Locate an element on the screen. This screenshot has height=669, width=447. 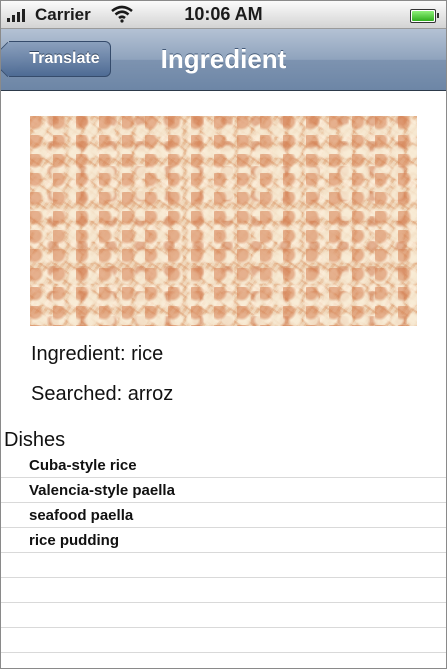
clock: 10:06 AM is located at coordinates (223, 14).